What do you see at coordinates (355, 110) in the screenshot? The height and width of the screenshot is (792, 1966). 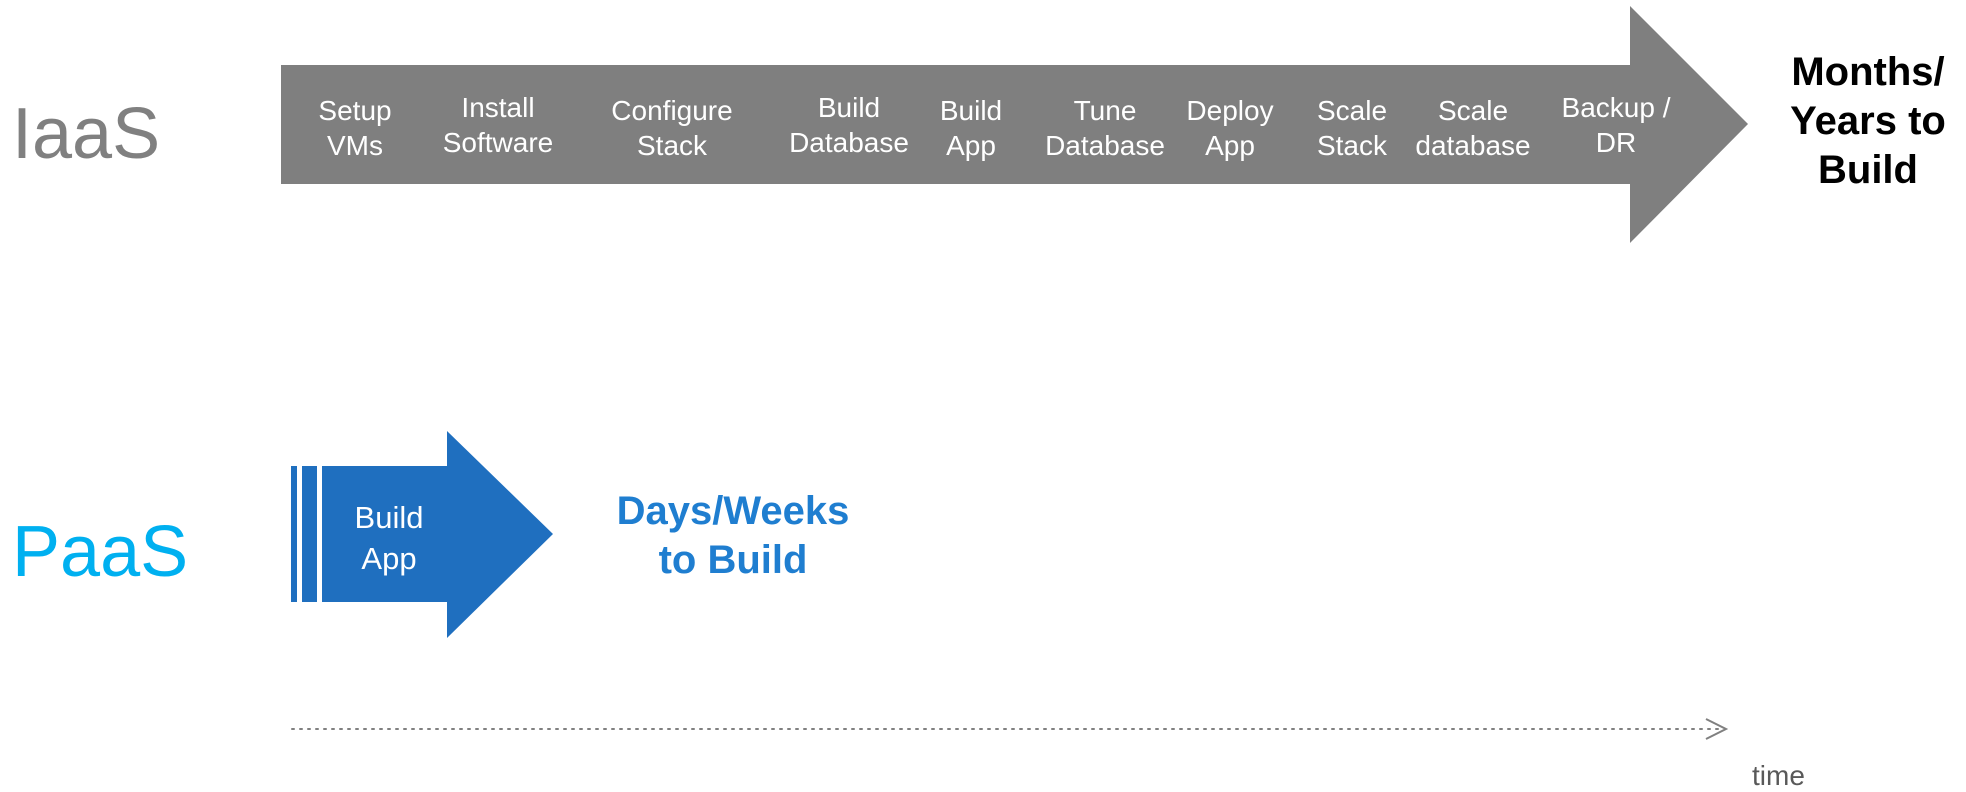 I see `iaas-step-line: Setup` at bounding box center [355, 110].